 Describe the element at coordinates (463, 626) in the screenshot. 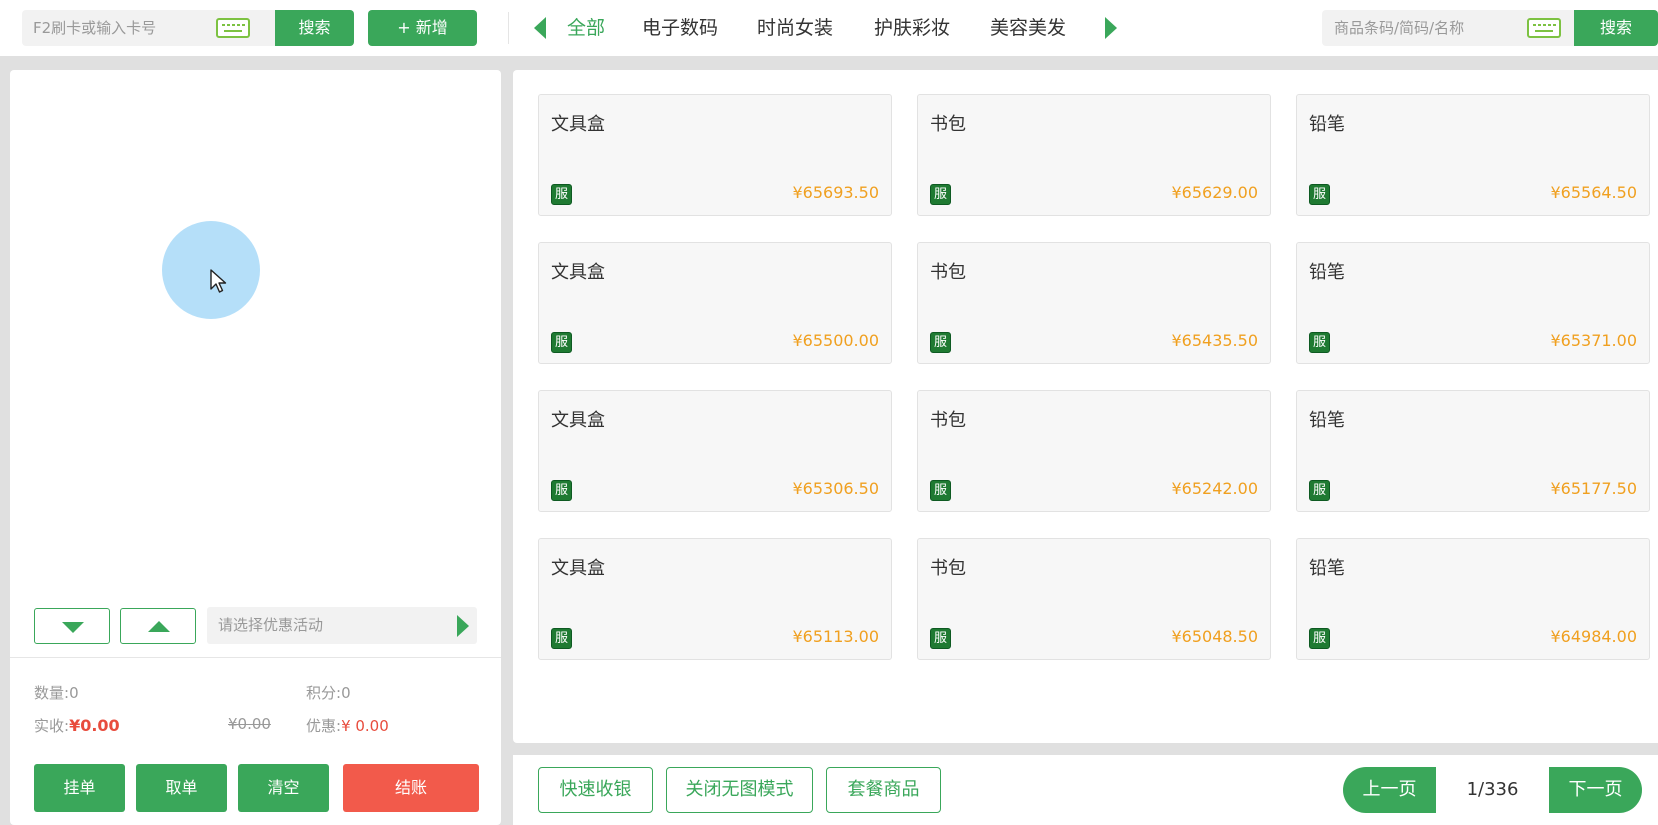

I see `triangle-right-icon` at that location.